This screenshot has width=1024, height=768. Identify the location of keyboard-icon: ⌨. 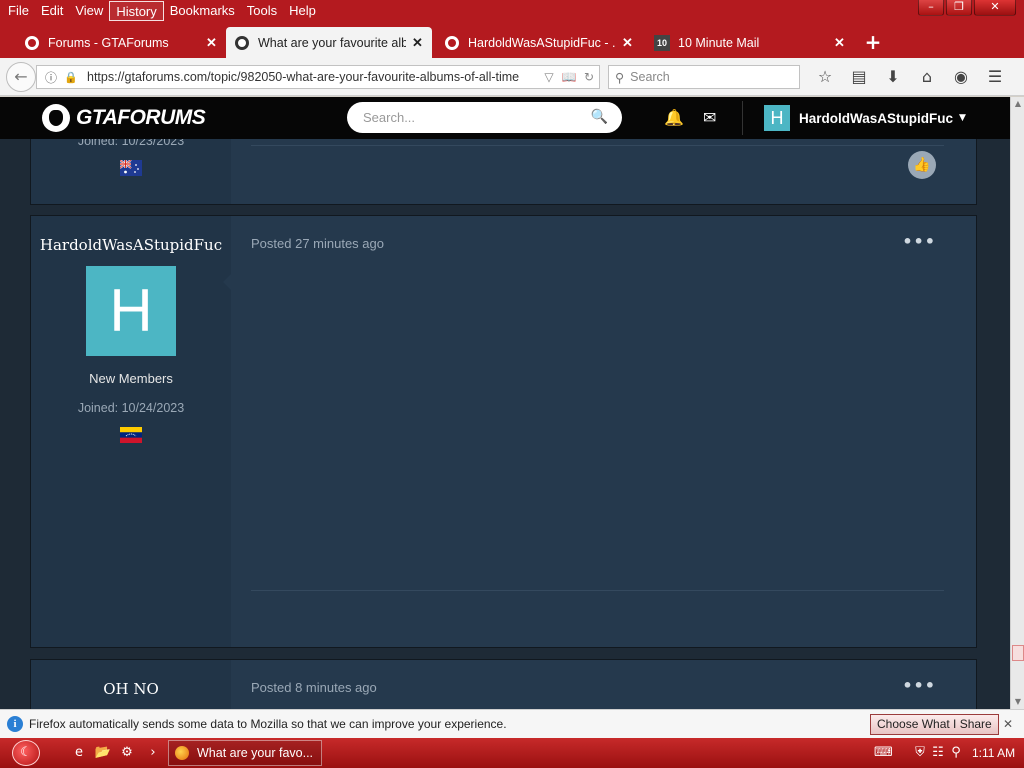
(883, 752).